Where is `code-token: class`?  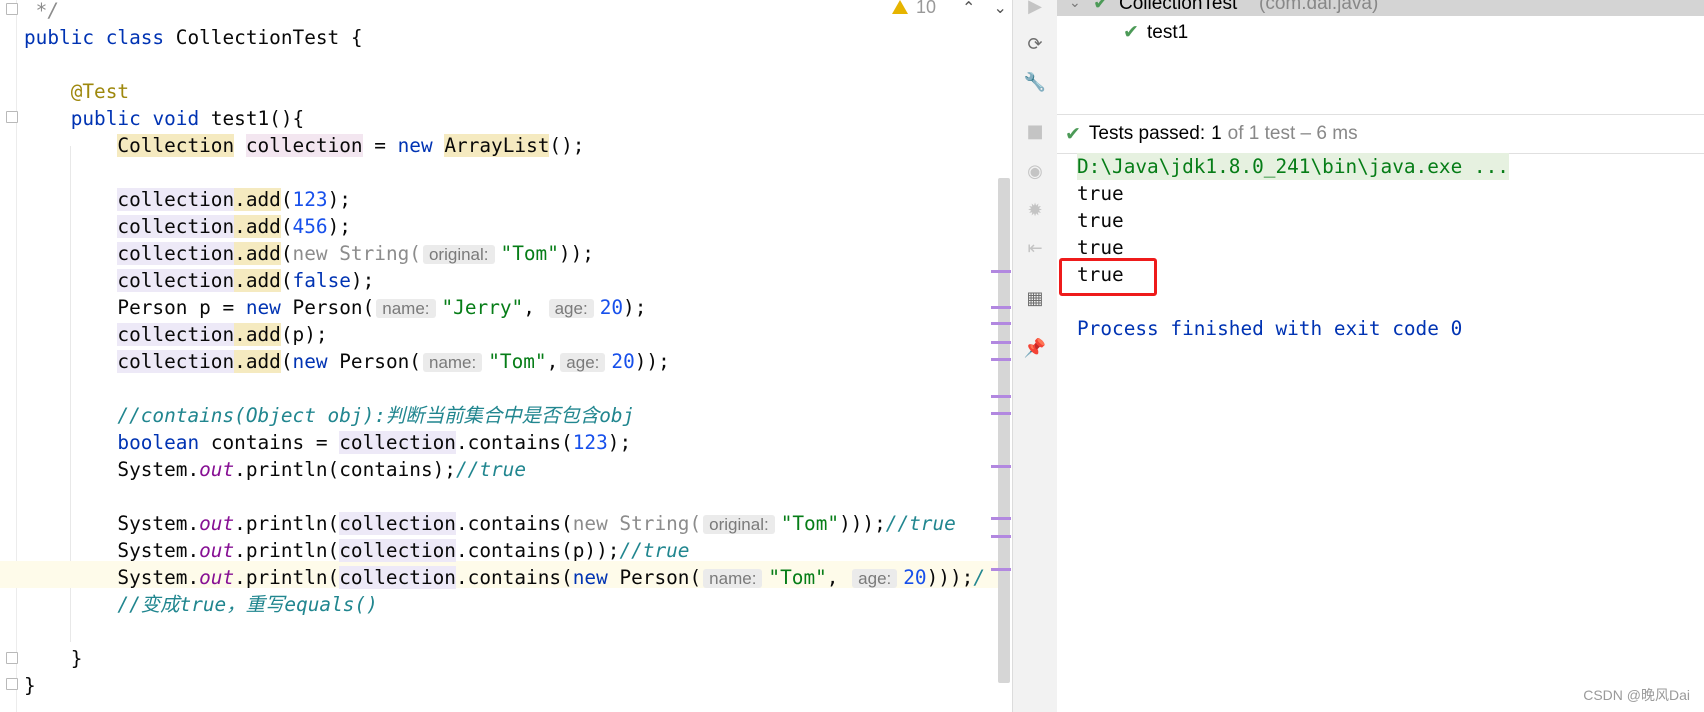
code-token: class is located at coordinates (135, 37).